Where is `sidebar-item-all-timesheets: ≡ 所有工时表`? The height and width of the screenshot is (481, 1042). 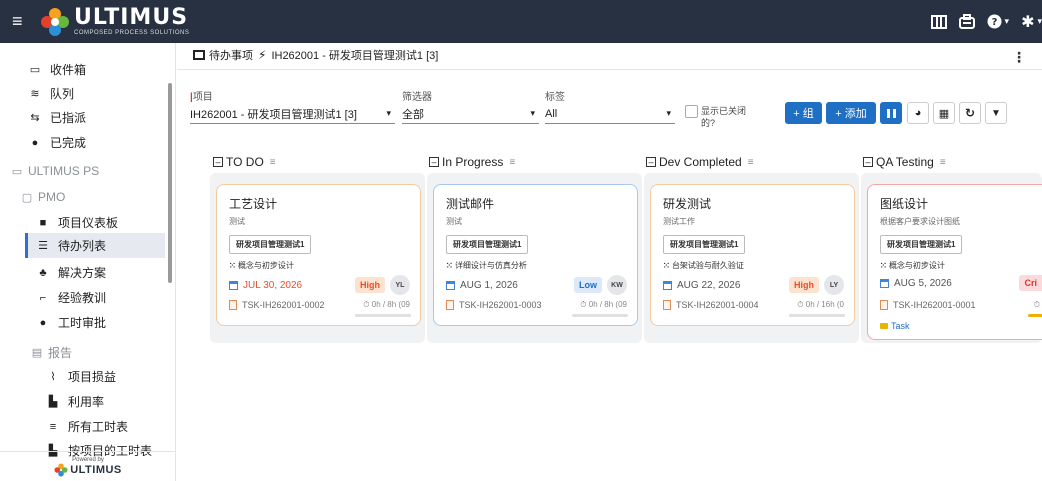
sidebar-item-all-timesheets: ≡ 所有工时表 is located at coordinates (87, 426).